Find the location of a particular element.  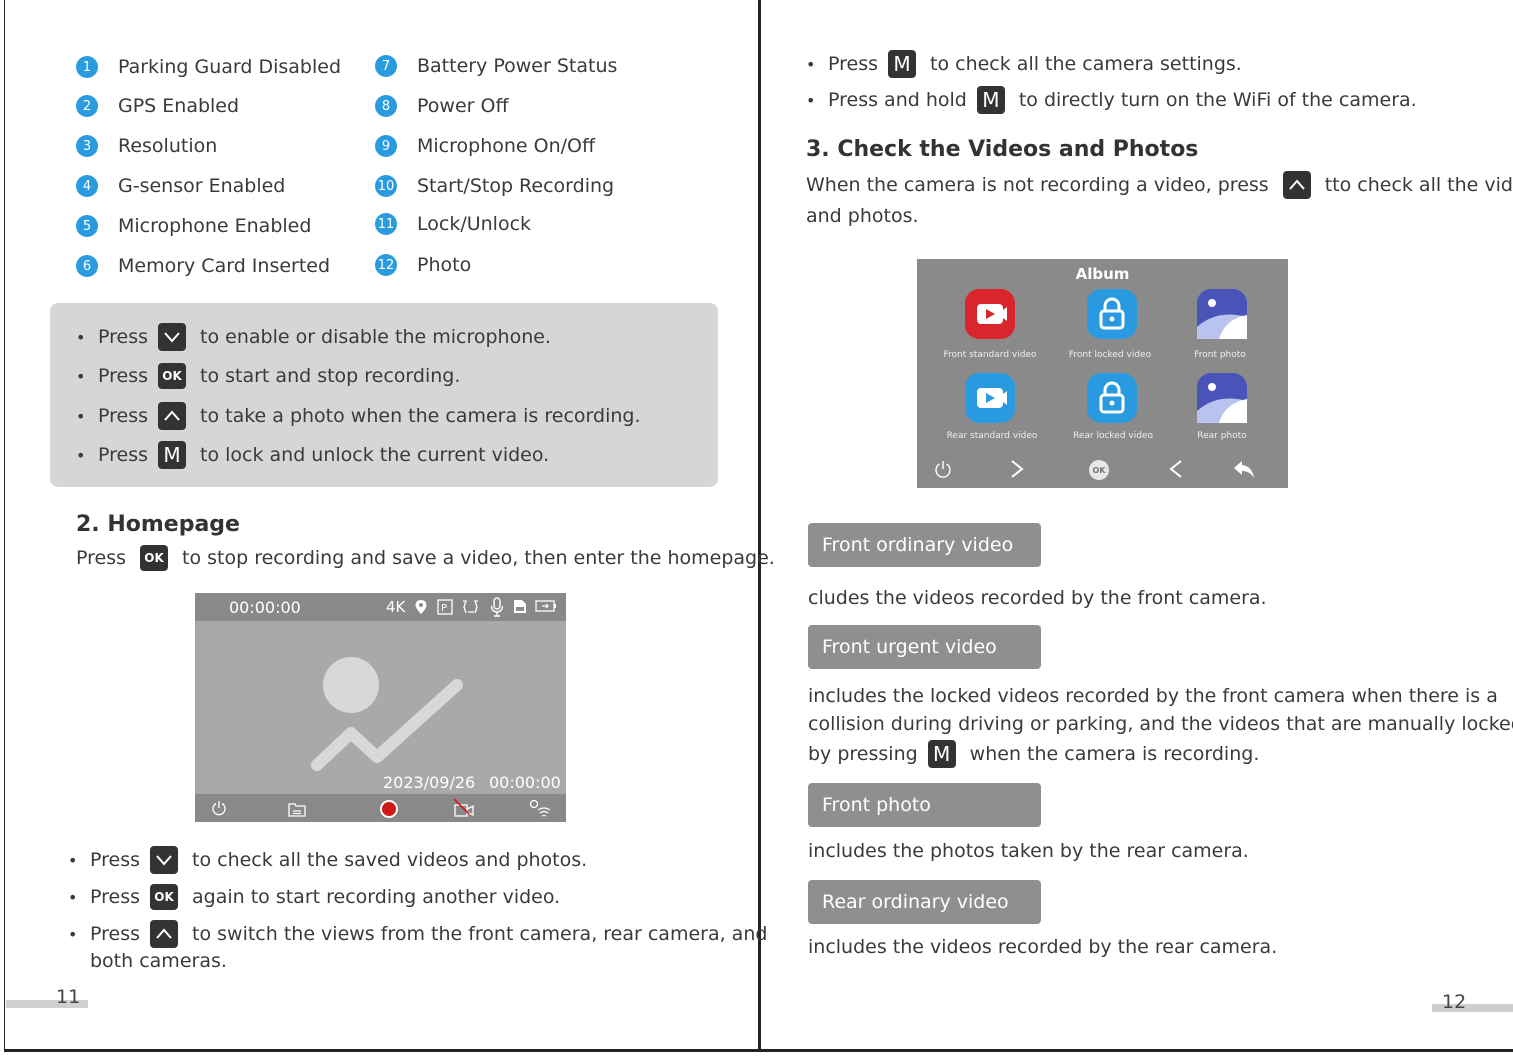

legend-item: 4 G-sensor Enabled is located at coordinates (180, 186).